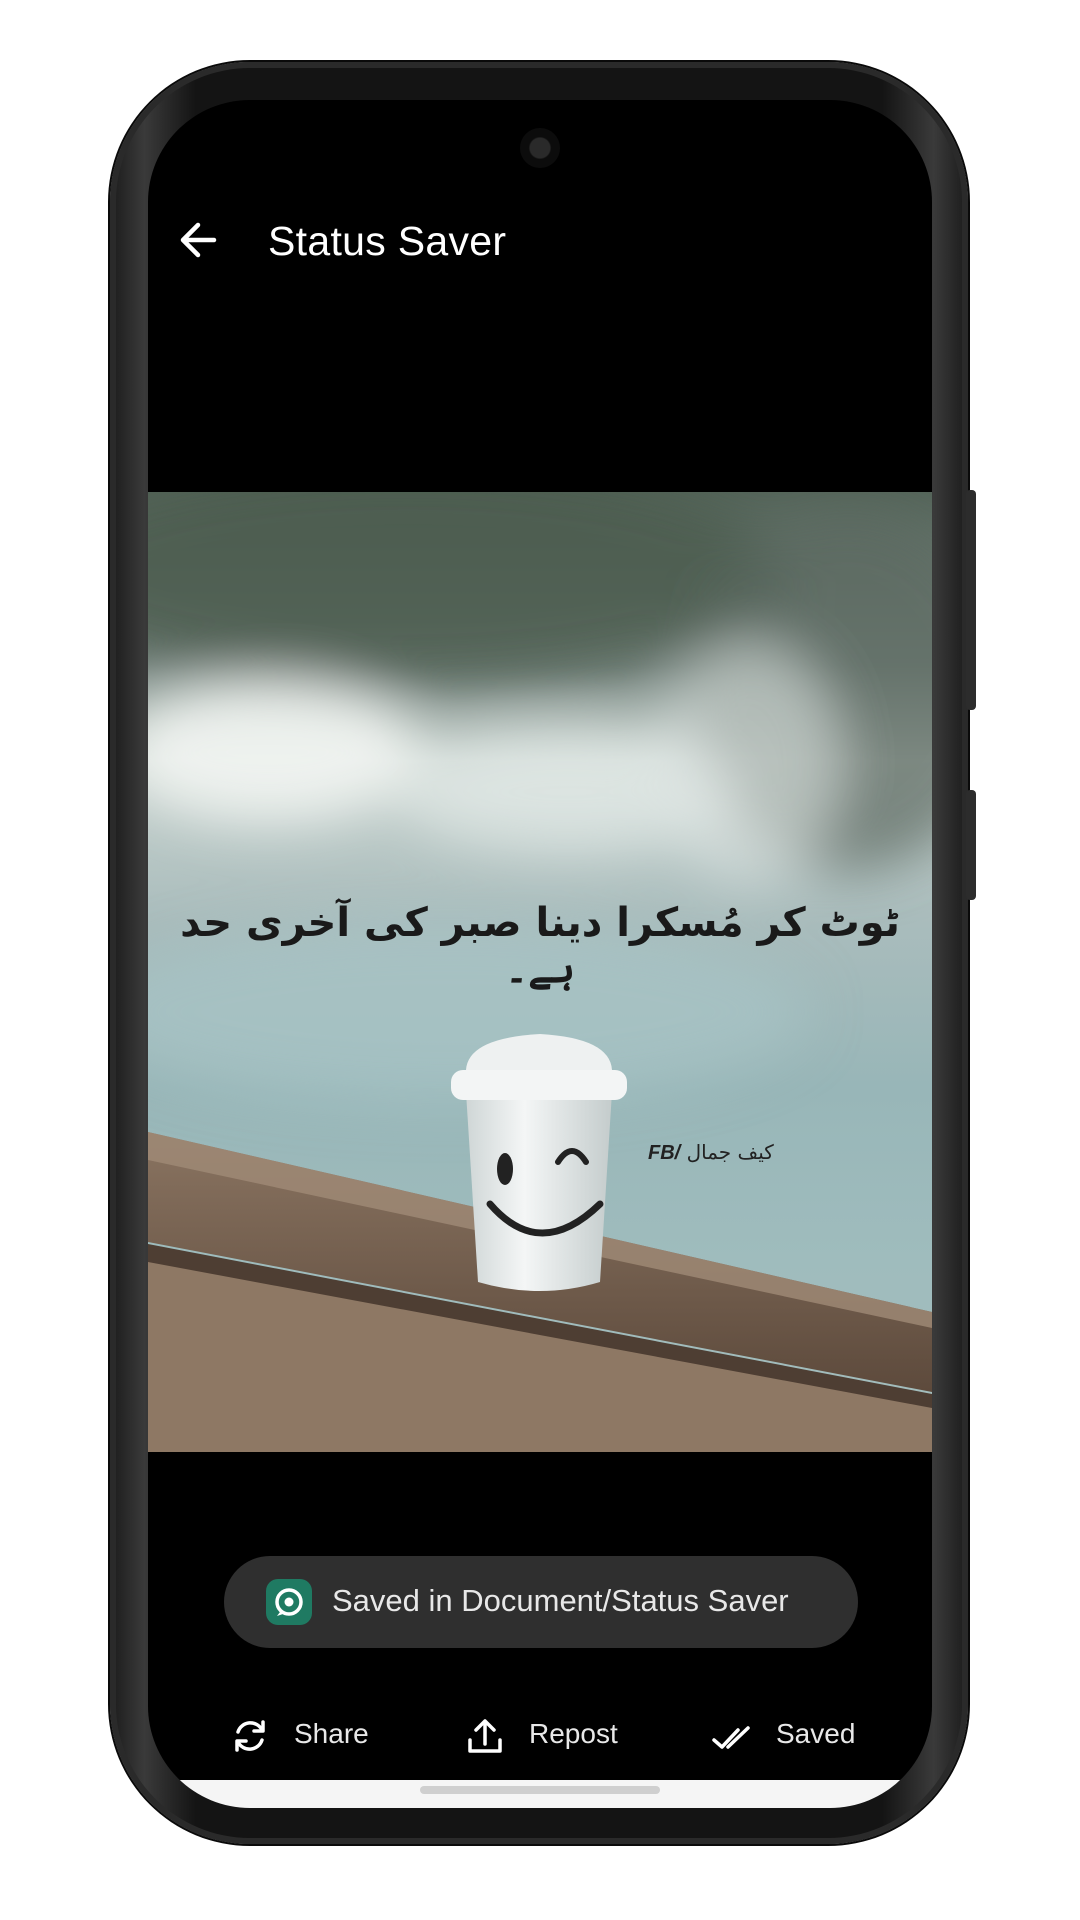  Describe the element at coordinates (250, 1736) in the screenshot. I see `share-sync-icon` at that location.